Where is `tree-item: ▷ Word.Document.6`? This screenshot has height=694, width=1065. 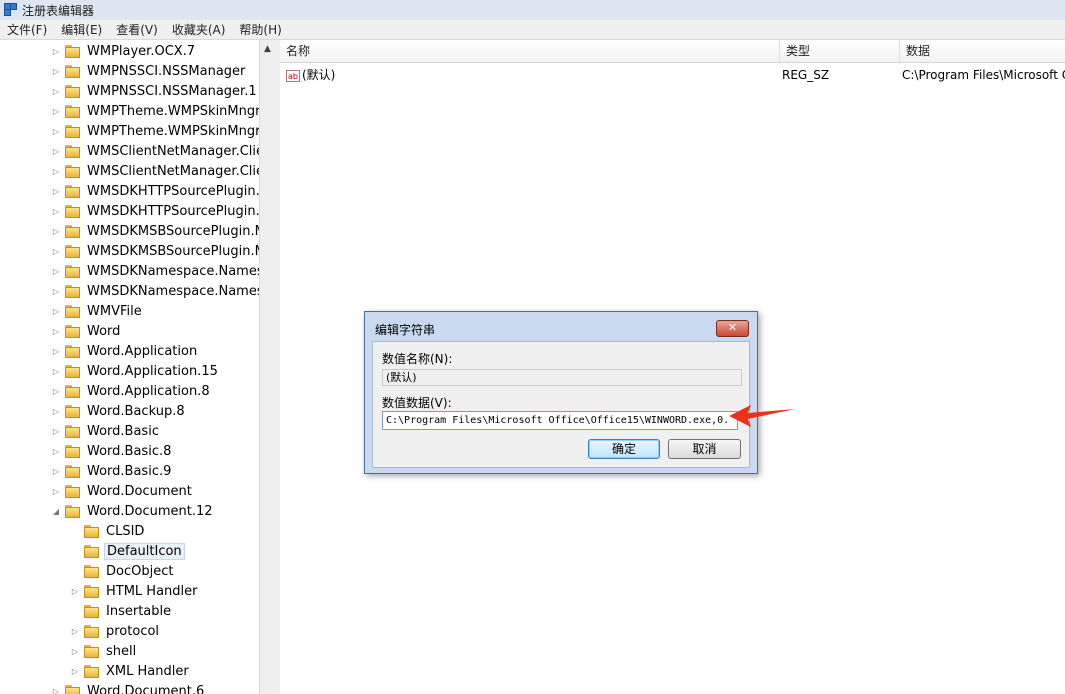 tree-item: ▷ Word.Document.6 is located at coordinates (128, 687).